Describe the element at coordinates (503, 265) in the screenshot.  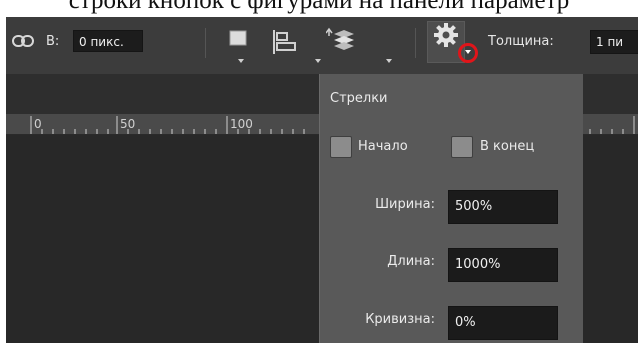
I see `length-field: 1000%` at that location.